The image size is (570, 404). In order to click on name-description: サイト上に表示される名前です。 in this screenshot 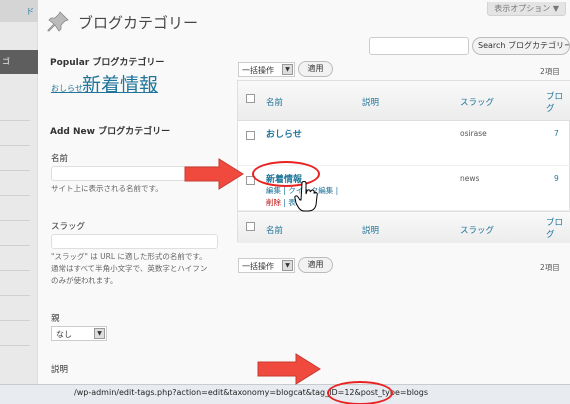, I will do `click(107, 188)`.